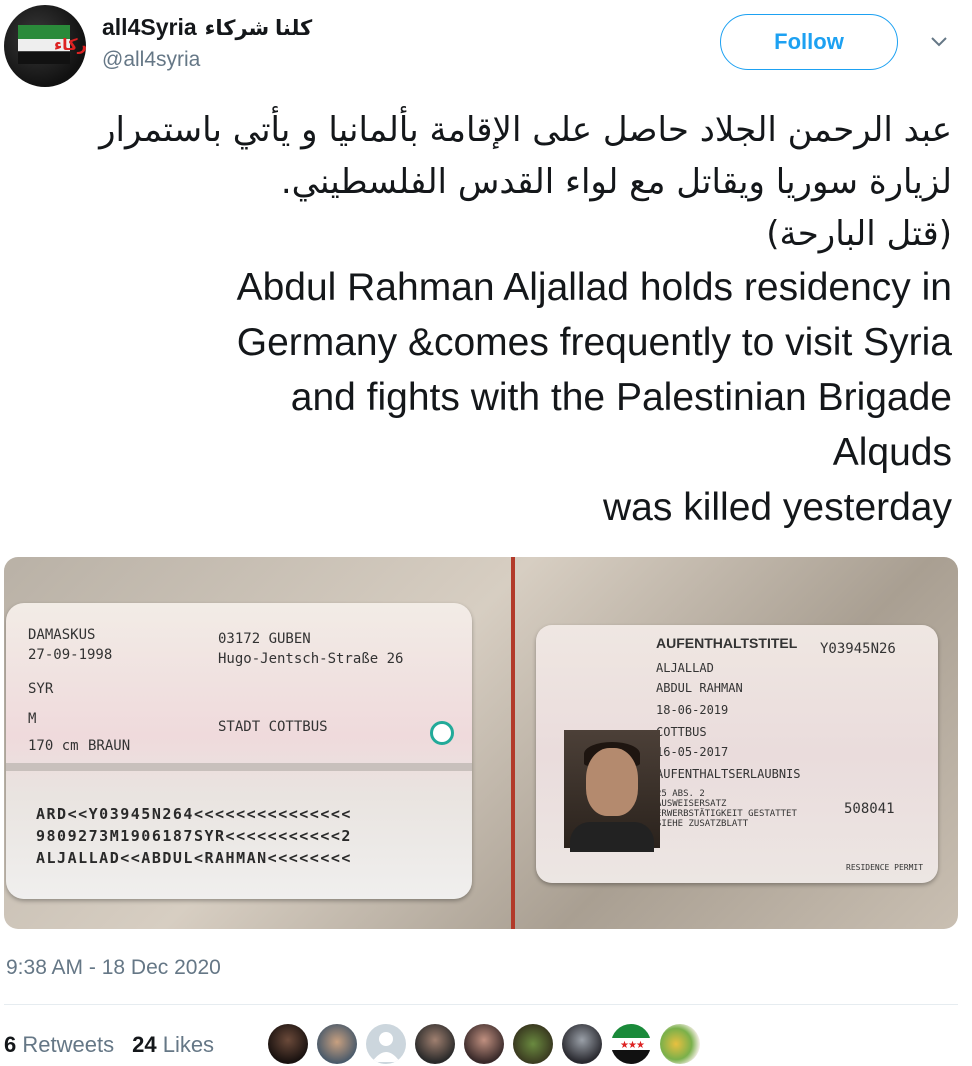 This screenshot has width=972, height=1066. I want to click on birth-place: DAMASKUS, so click(62, 635).